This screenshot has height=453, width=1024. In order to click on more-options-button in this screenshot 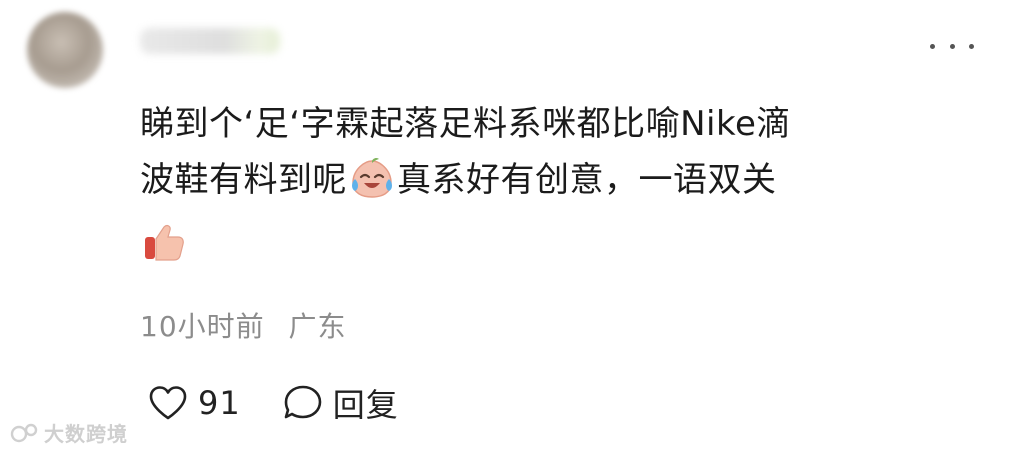, I will do `click(952, 46)`.